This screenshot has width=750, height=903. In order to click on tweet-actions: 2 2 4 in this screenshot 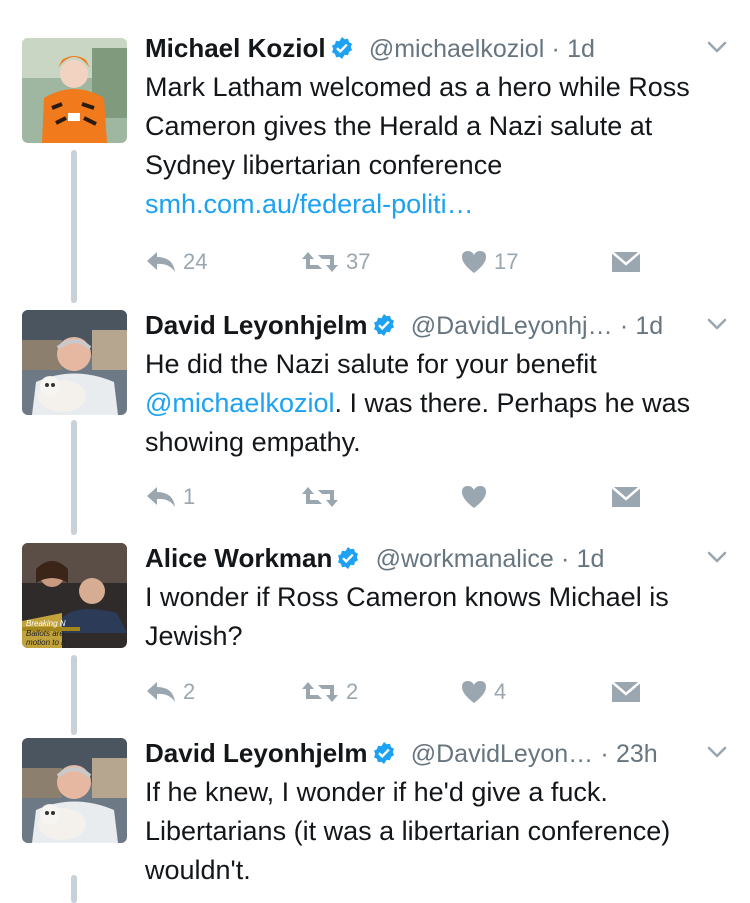, I will do `click(405, 692)`.